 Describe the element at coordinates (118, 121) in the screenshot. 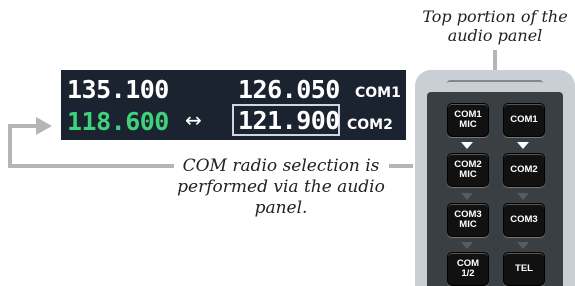

I see `com2-active-frequency: 118.600` at that location.